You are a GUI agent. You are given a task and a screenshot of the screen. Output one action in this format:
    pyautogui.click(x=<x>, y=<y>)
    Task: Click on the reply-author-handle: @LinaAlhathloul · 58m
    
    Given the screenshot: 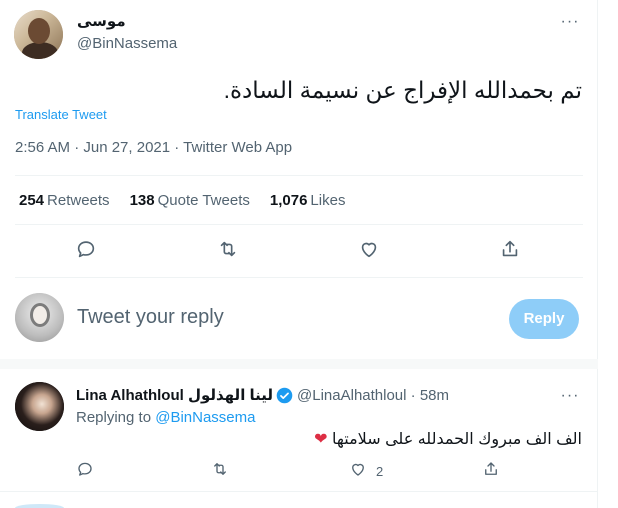 What is the action you would take?
    pyautogui.click(x=373, y=395)
    